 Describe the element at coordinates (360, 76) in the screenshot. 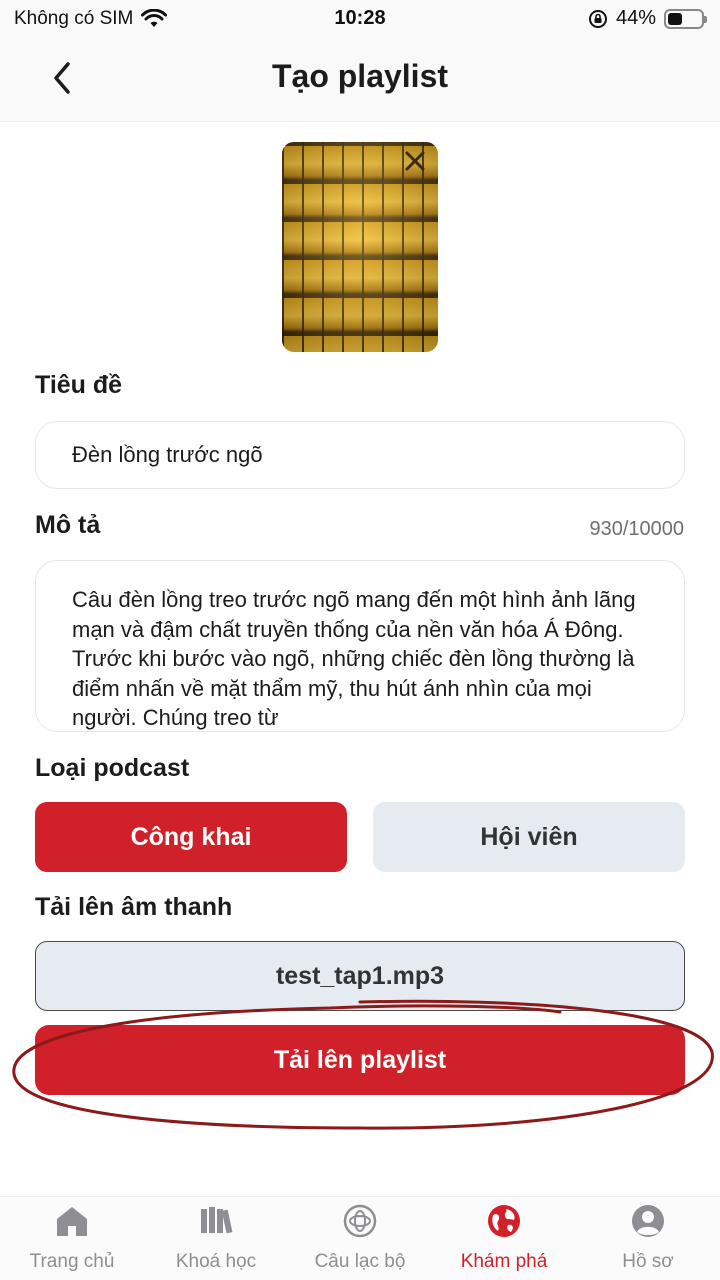

I see `page-title: Tạo playlist` at that location.